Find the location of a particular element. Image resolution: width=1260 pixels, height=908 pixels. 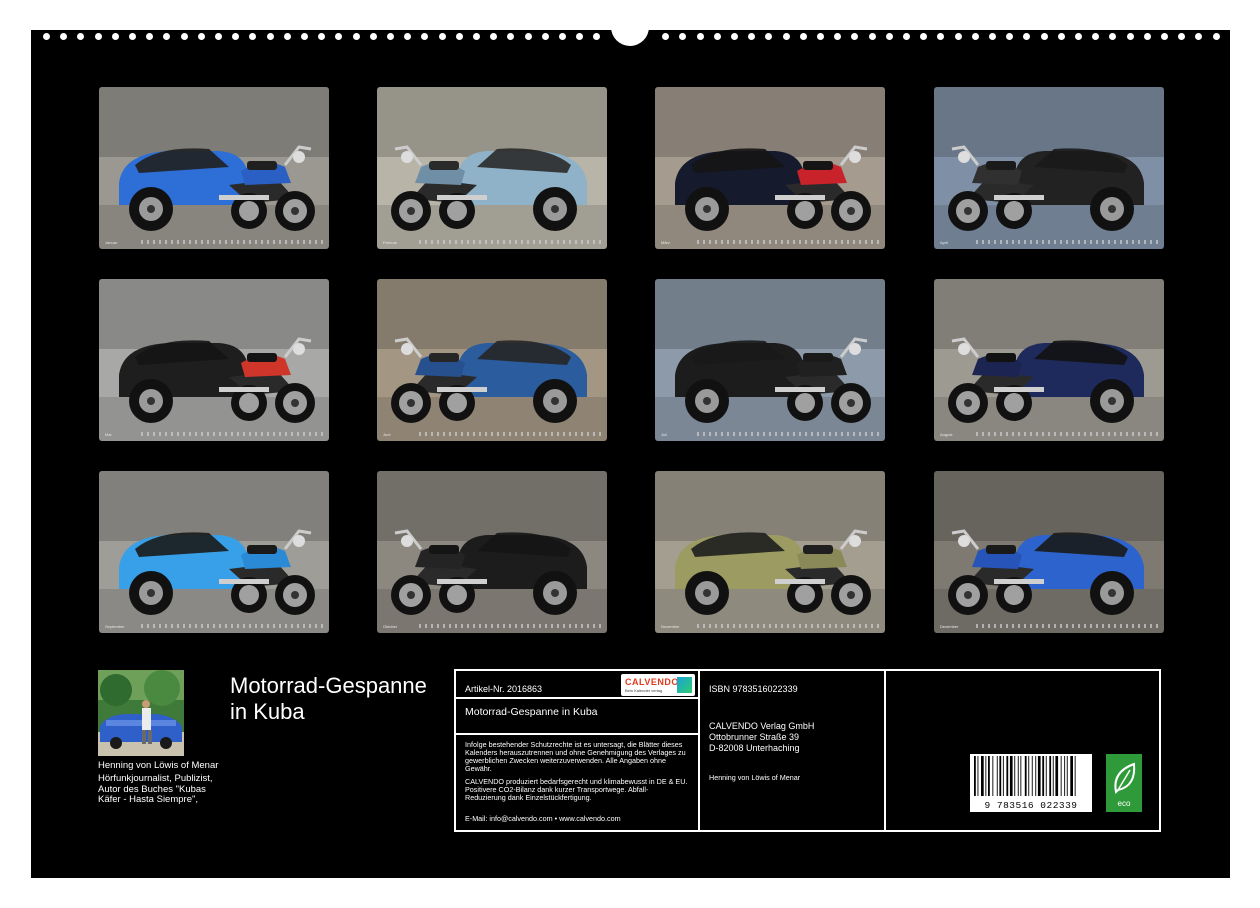

isbn: ISBN 9783516022339 is located at coordinates (753, 689).